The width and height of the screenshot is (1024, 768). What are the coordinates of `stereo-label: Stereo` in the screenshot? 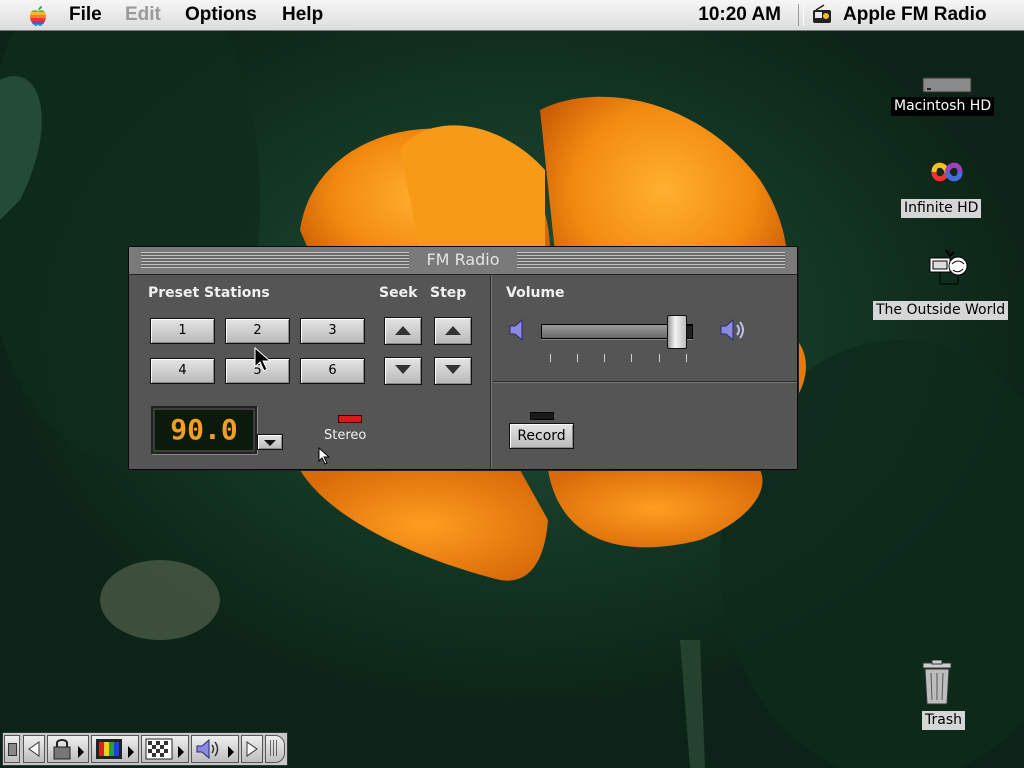 It's located at (345, 435).